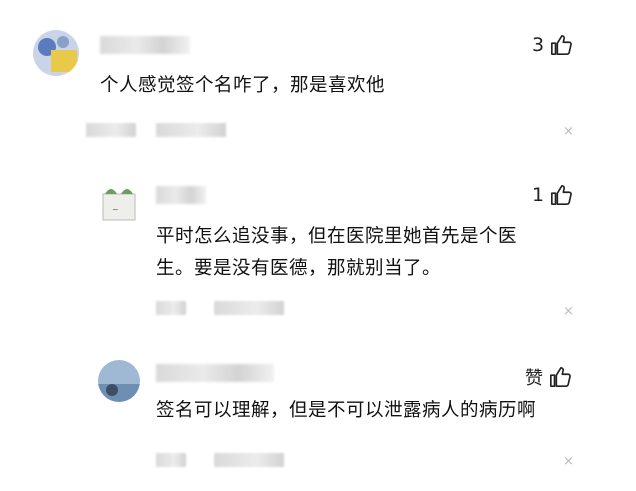 The height and width of the screenshot is (491, 636). Describe the element at coordinates (299, 268) in the screenshot. I see `comment-text-line-2: 生。要是没有医德，那就别当了。` at that location.